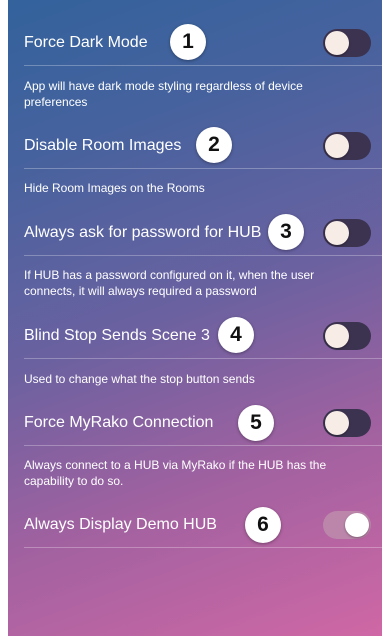  I want to click on disable-room-images-toggle, so click(347, 146).